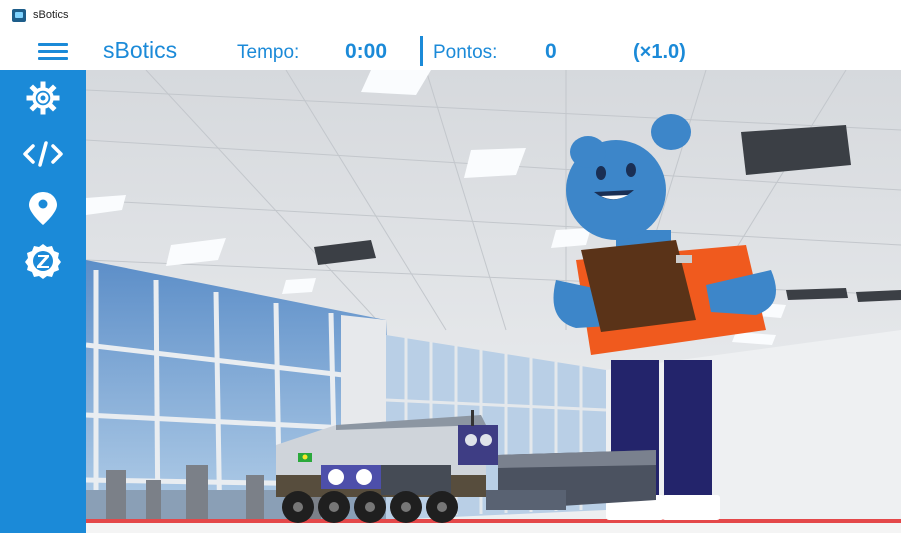  I want to click on tempo-label: Tempo:, so click(268, 52).